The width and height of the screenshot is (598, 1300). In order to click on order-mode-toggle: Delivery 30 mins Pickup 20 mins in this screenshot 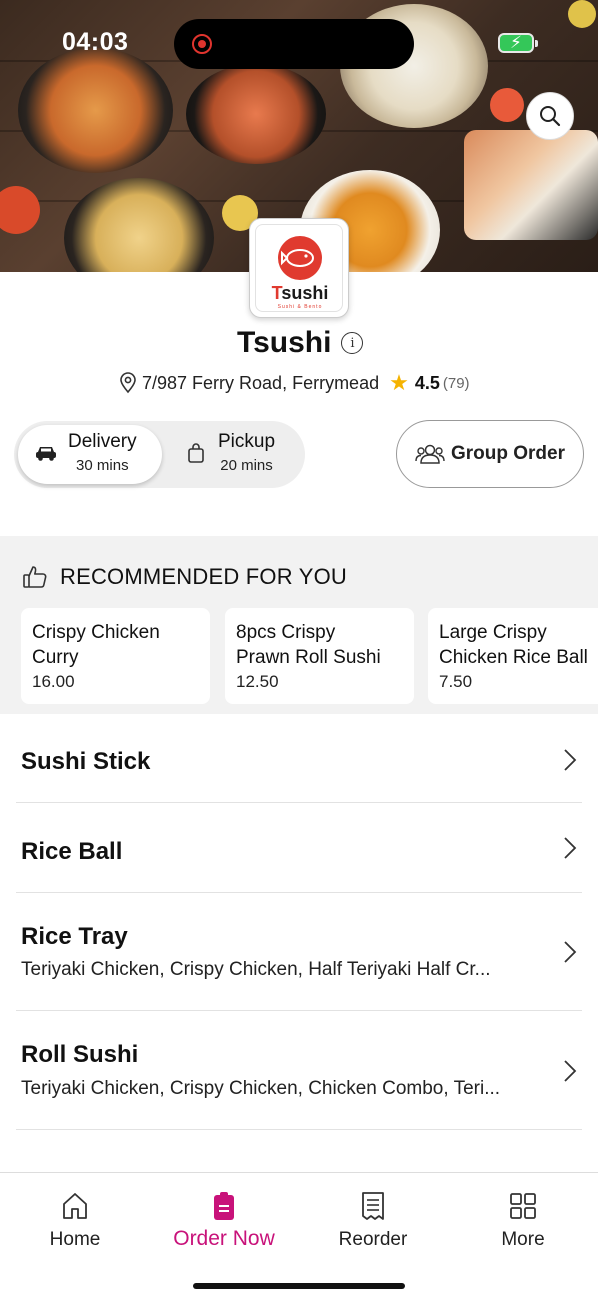, I will do `click(159, 454)`.